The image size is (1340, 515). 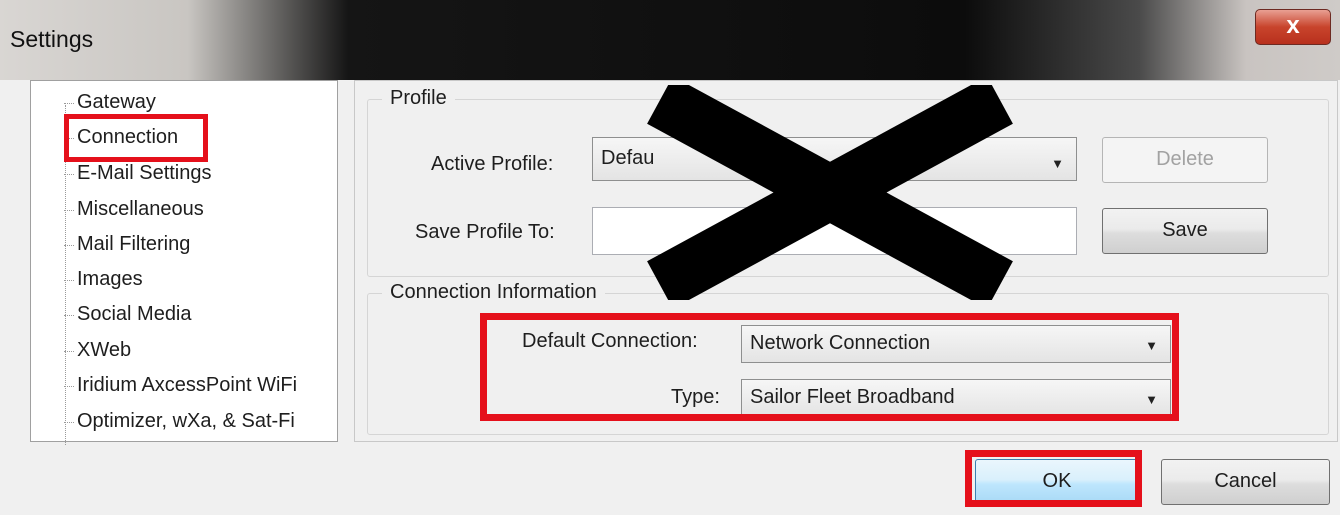 What do you see at coordinates (1245, 482) in the screenshot?
I see `cancel-button: Cancel` at bounding box center [1245, 482].